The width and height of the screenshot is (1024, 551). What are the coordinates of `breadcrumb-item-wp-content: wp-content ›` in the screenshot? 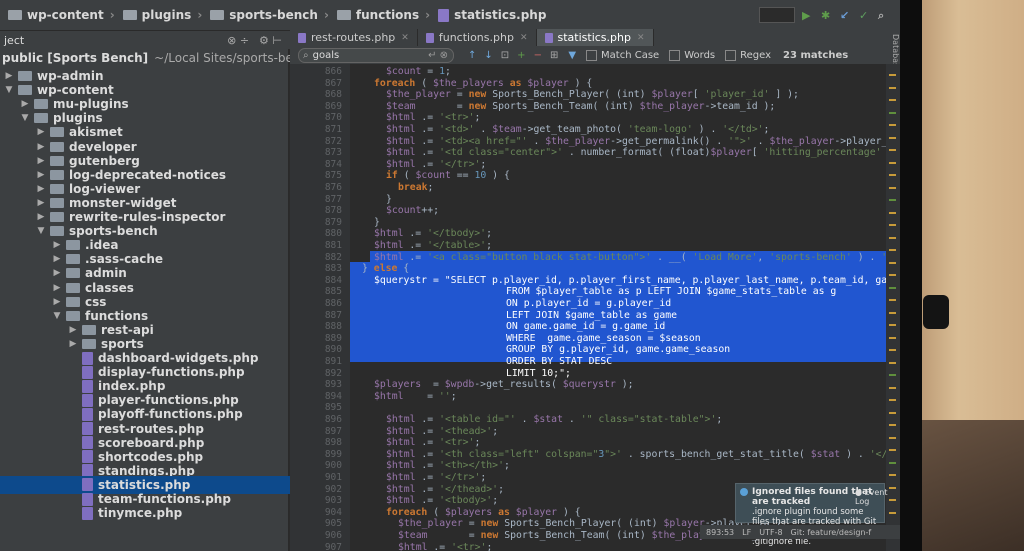 It's located at (61, 15).